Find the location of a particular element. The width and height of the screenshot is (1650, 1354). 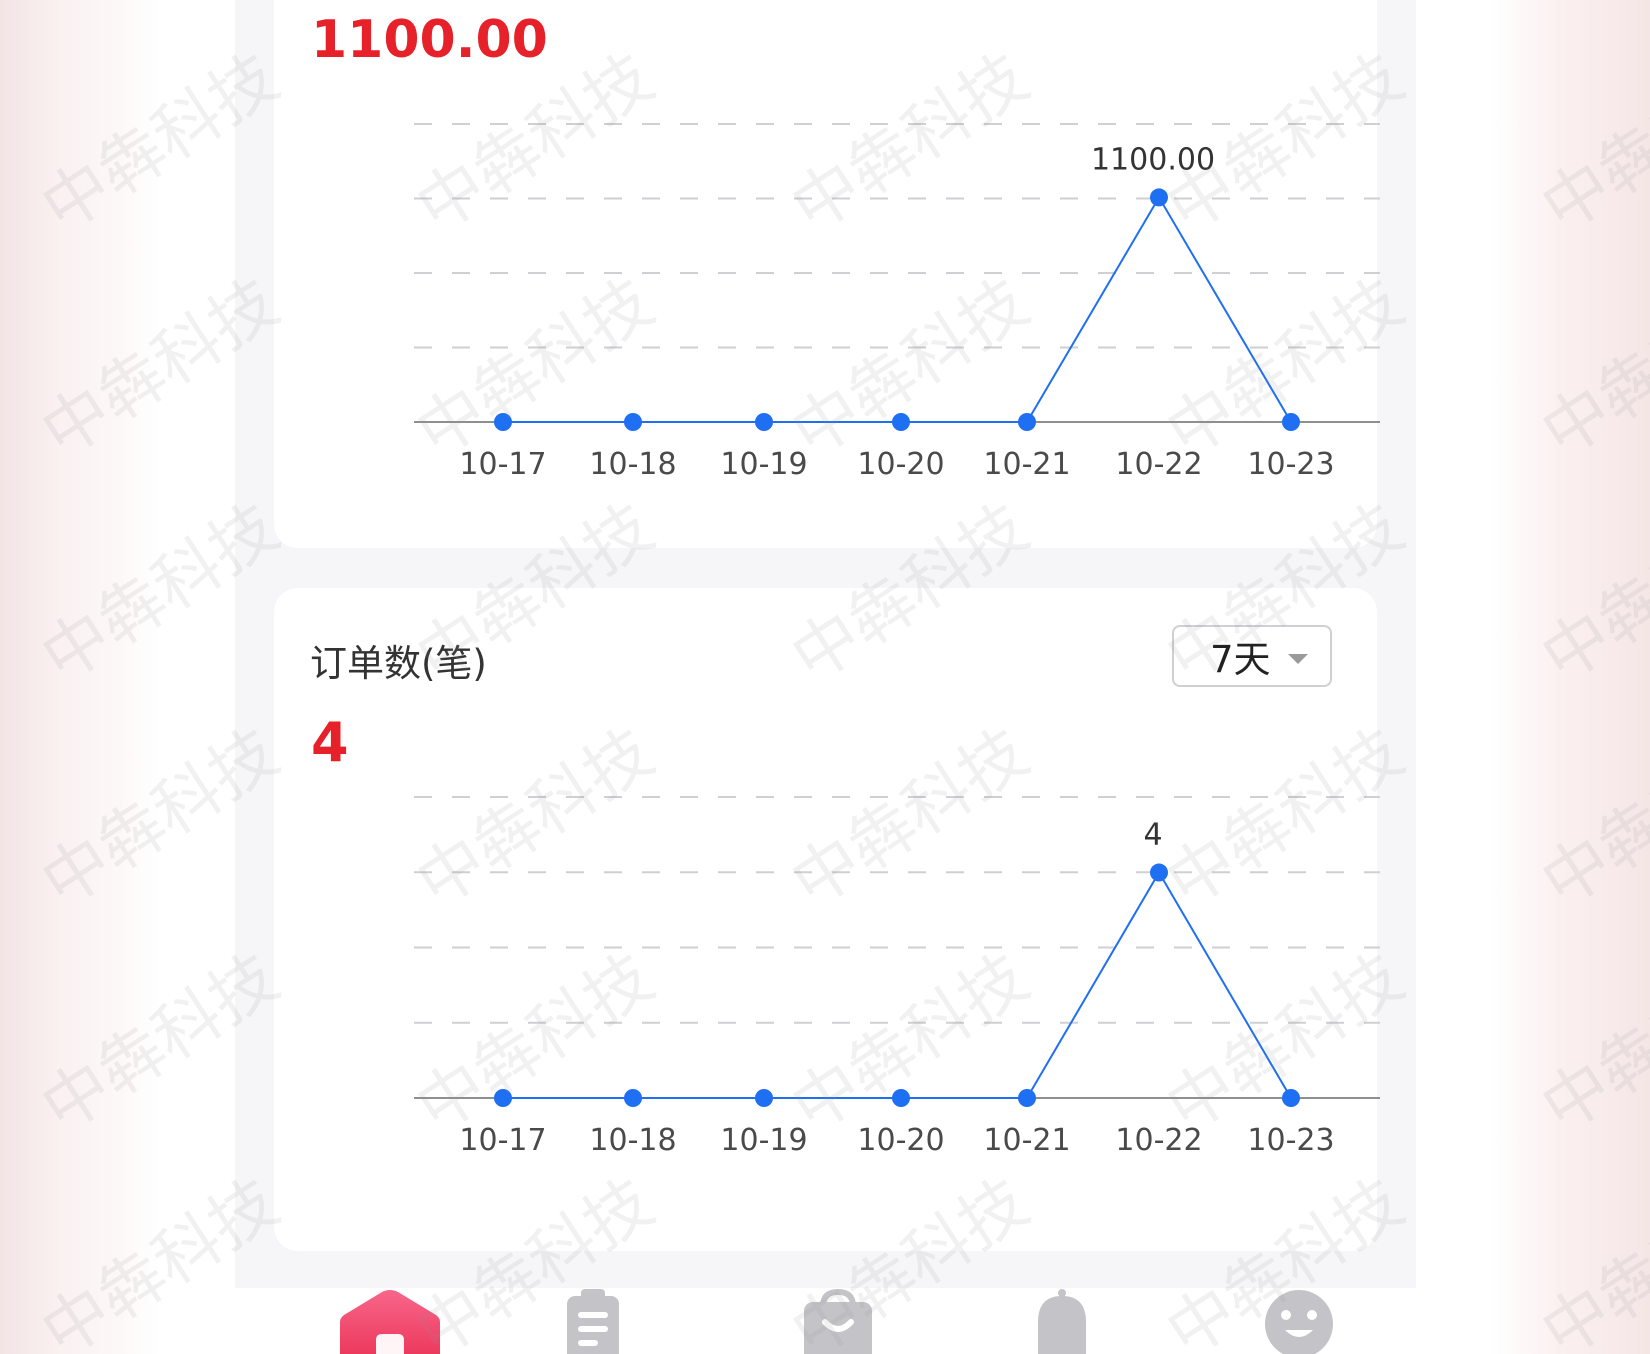

tab-profile is located at coordinates (1334, 1321).